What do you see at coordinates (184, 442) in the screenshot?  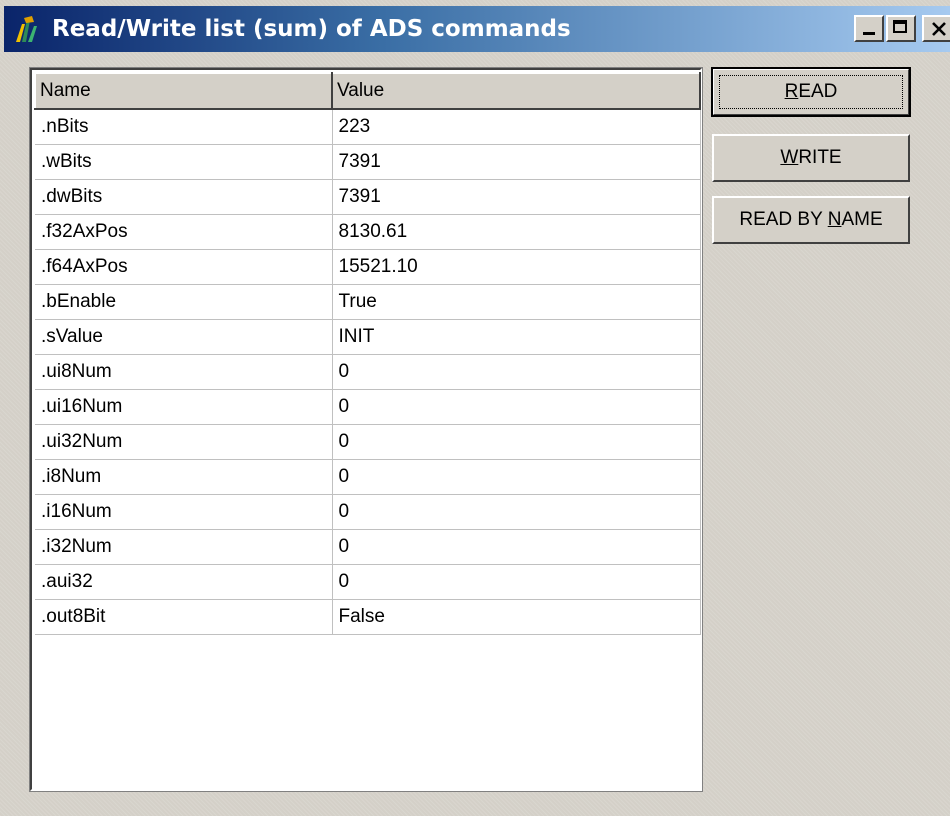 I see `variable-name-cell: .ui32Num` at bounding box center [184, 442].